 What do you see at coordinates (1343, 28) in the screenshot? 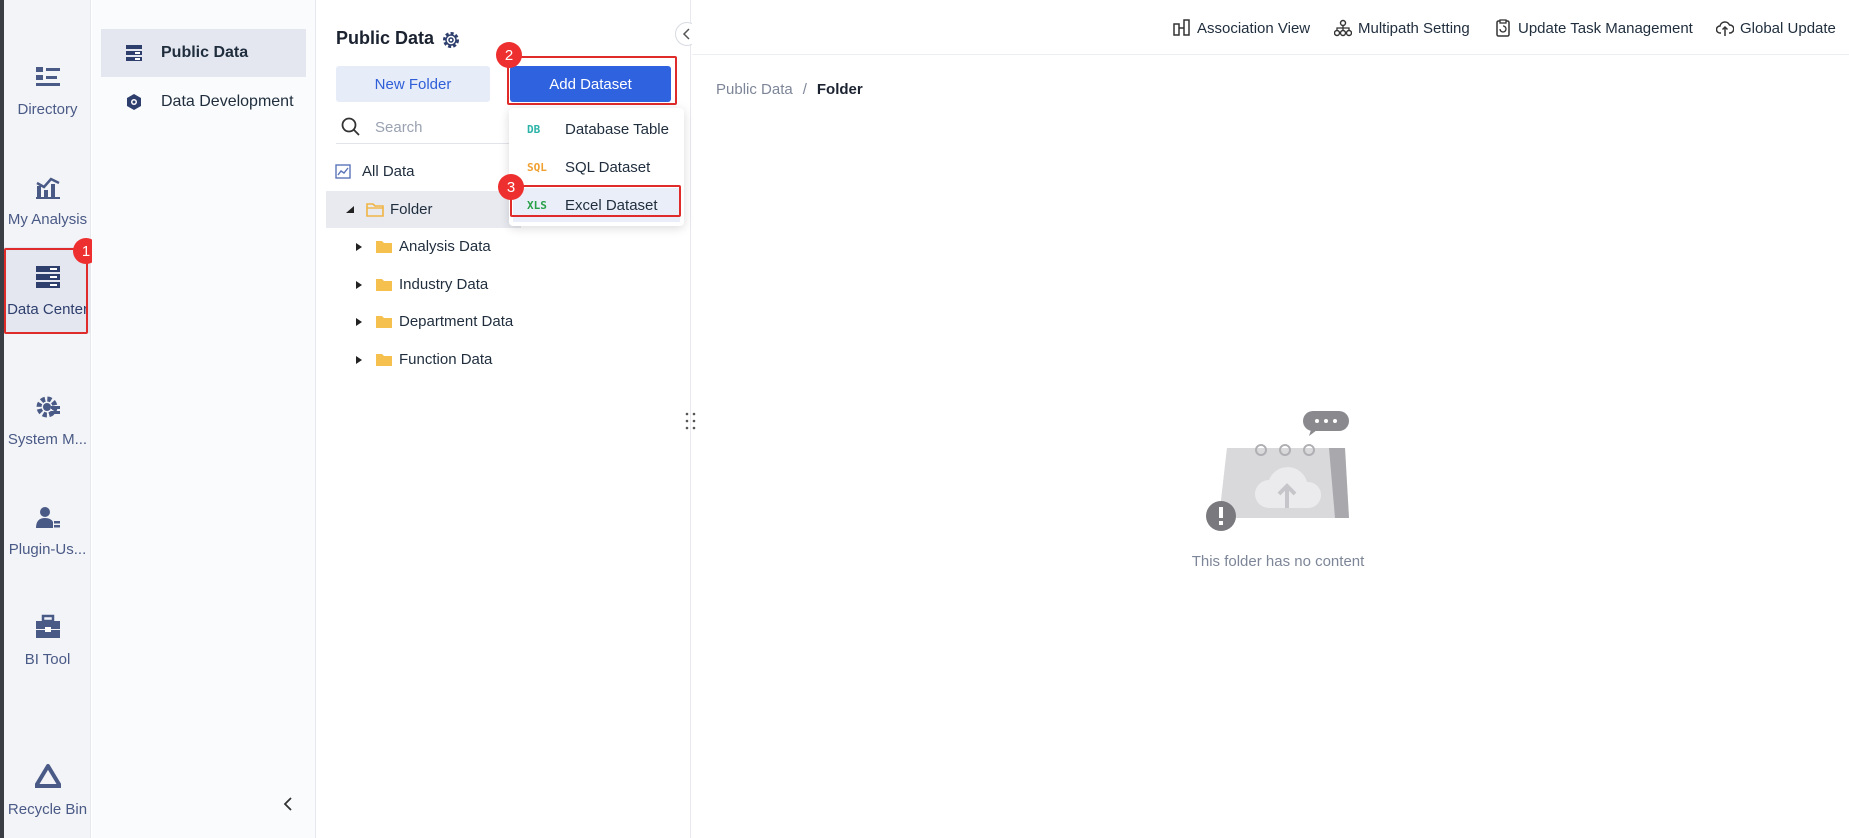
I see `multipath-icon` at bounding box center [1343, 28].